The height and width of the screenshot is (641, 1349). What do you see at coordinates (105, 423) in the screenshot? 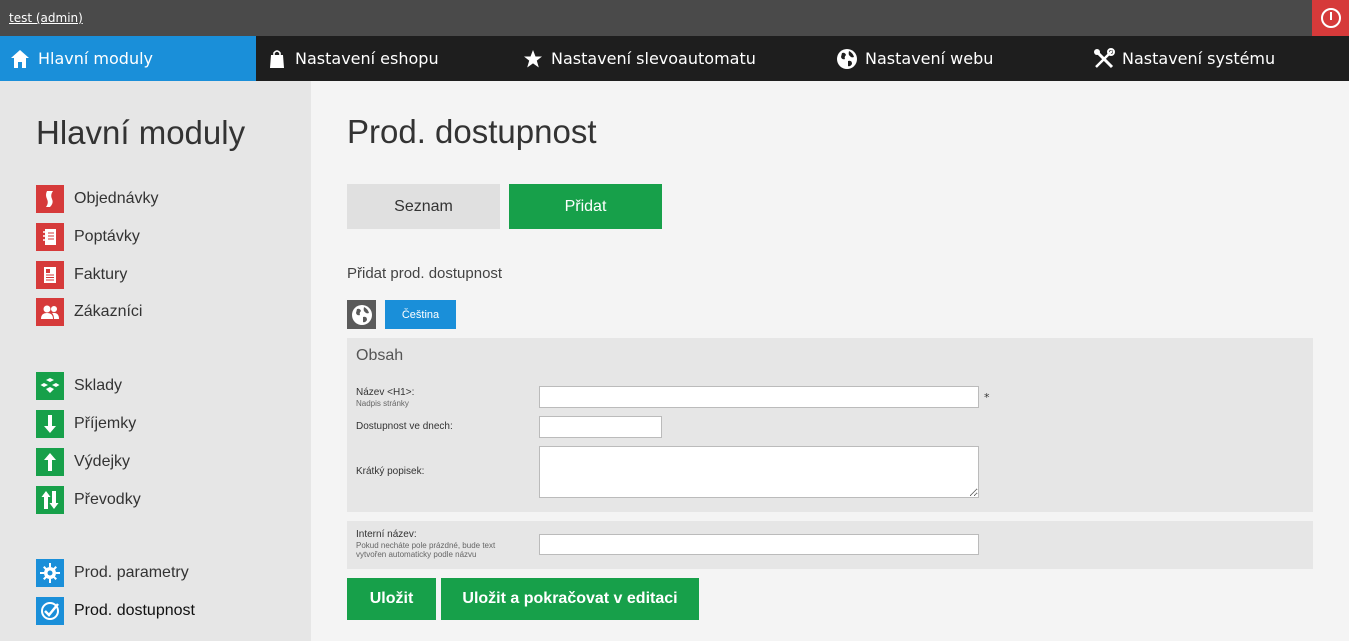
I see `sidebar-item-label: Příjemky` at bounding box center [105, 423].